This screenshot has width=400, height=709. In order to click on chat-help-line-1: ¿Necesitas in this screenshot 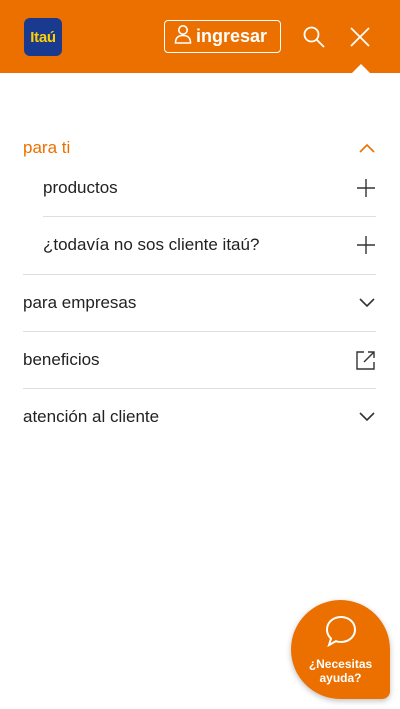, I will do `click(340, 664)`.